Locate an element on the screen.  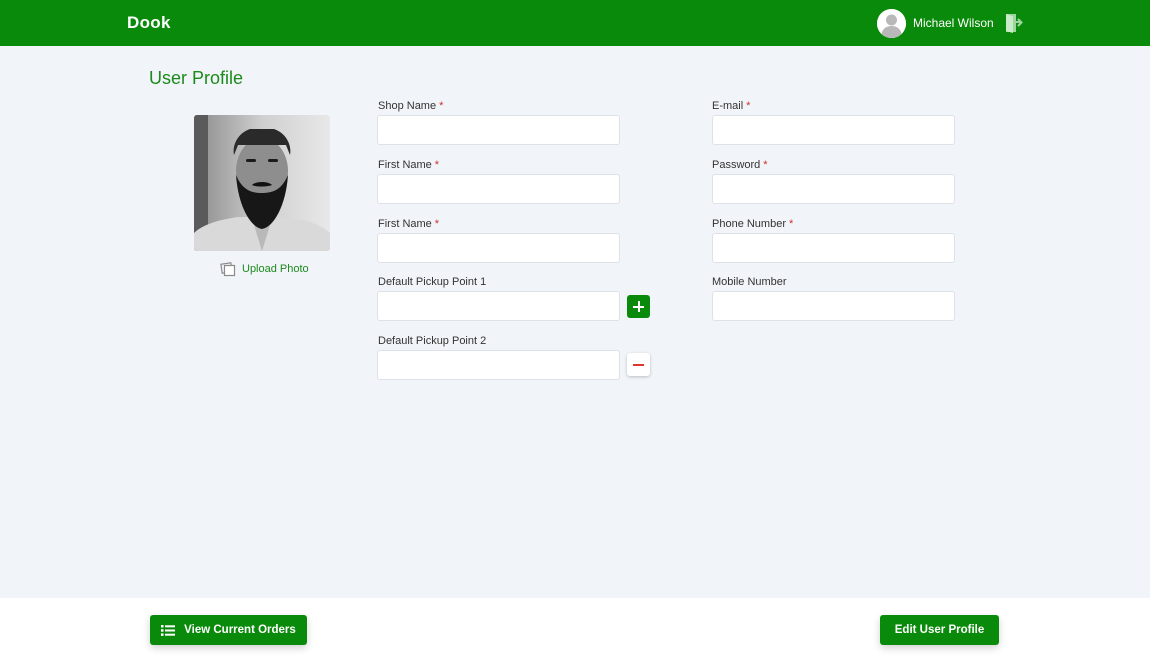
user-profile-photo is located at coordinates (262, 183).